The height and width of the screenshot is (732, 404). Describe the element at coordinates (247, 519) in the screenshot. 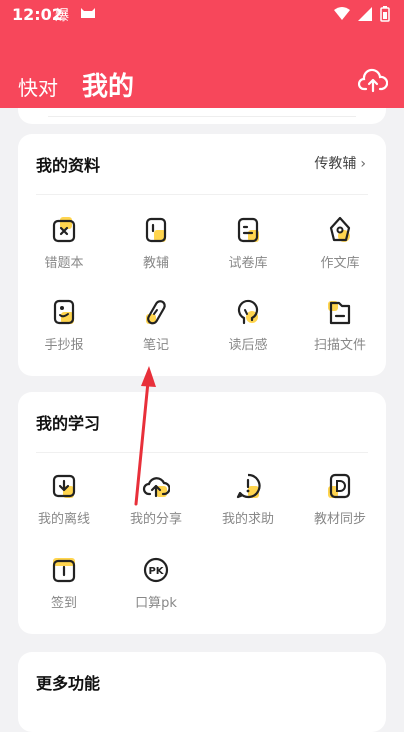

I see `grid-item-label: 我的求助` at that location.